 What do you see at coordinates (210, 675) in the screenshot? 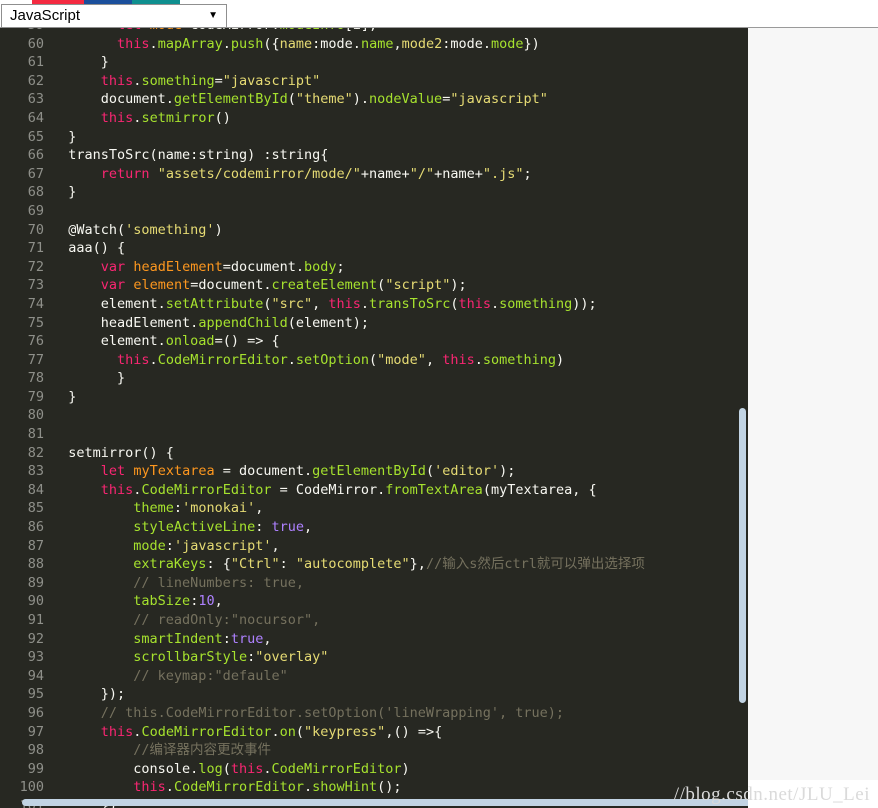
I see `code-token: // keymap:"defaule"` at bounding box center [210, 675].